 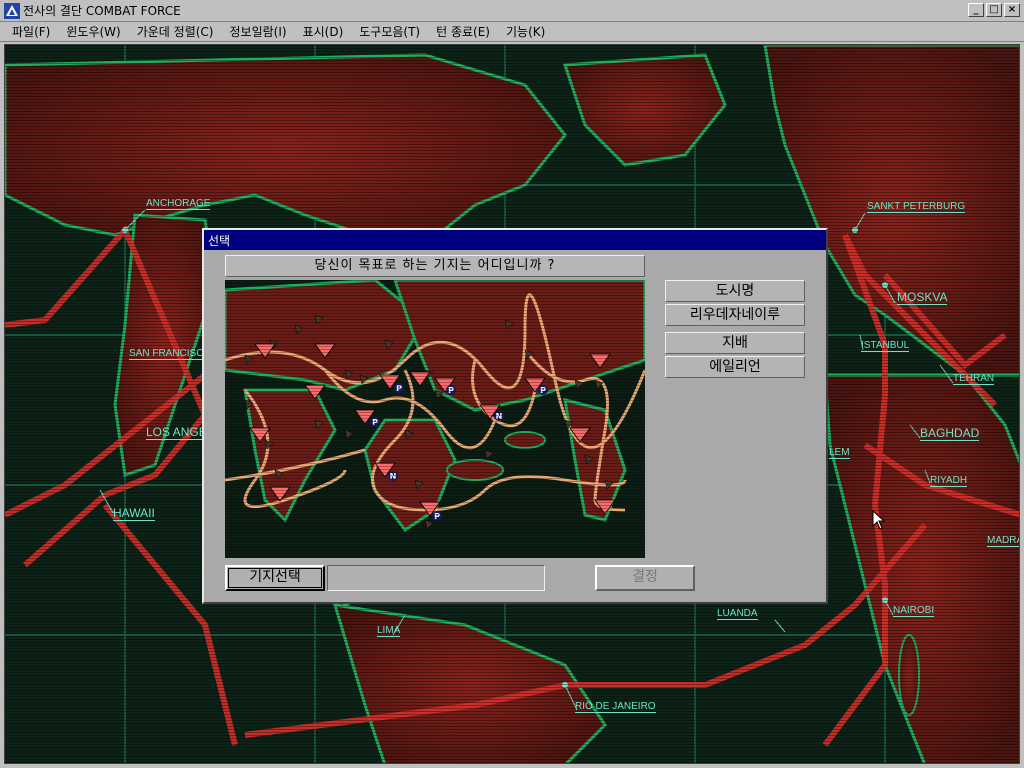 What do you see at coordinates (275, 578) in the screenshot?
I see `base-select-button: 기지선택` at bounding box center [275, 578].